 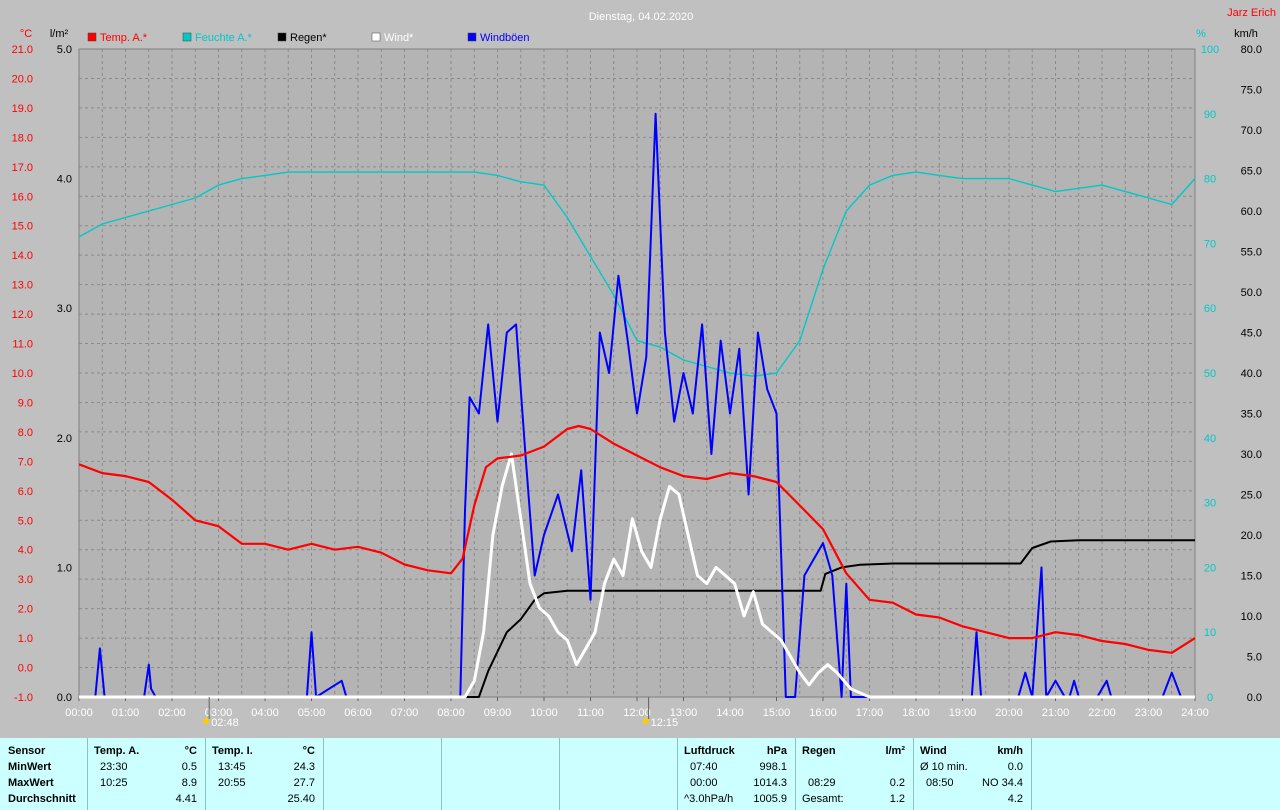 I want to click on temp-tick-label: 18.0, so click(x=22, y=138).